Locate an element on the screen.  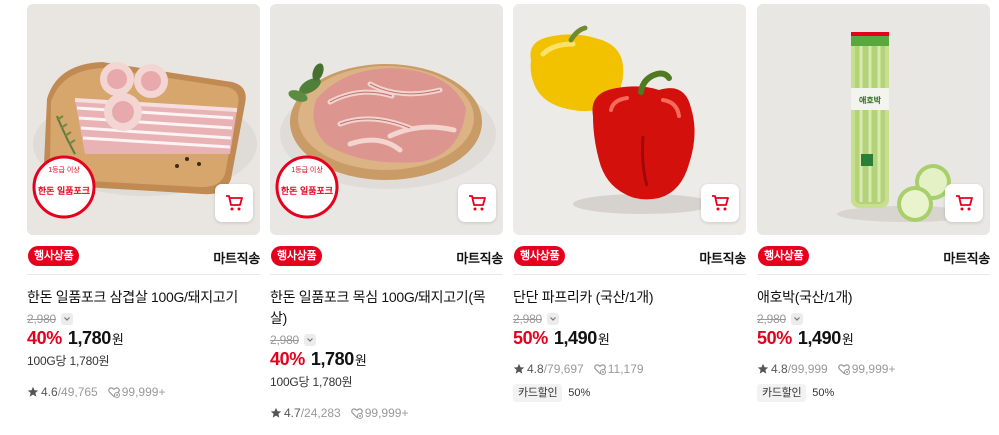
review-count: /99,999 is located at coordinates (807, 369).